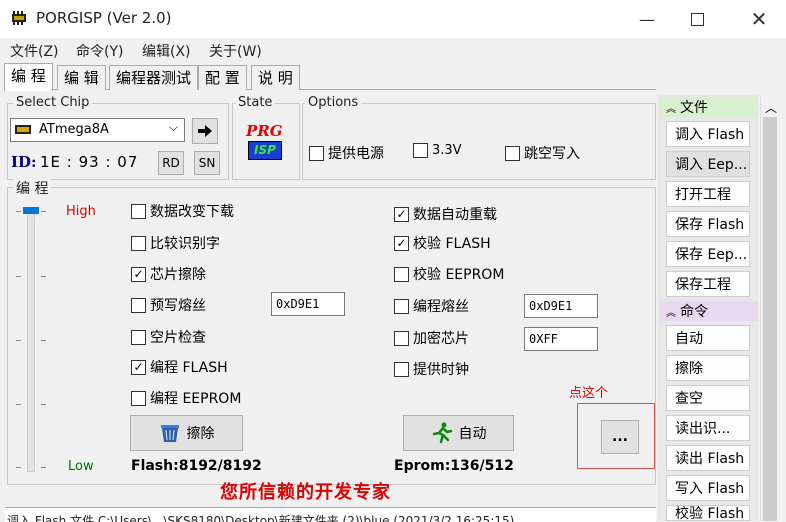 This screenshot has width=786, height=522. Describe the element at coordinates (647, 19) in the screenshot. I see `minimize-button: —` at that location.